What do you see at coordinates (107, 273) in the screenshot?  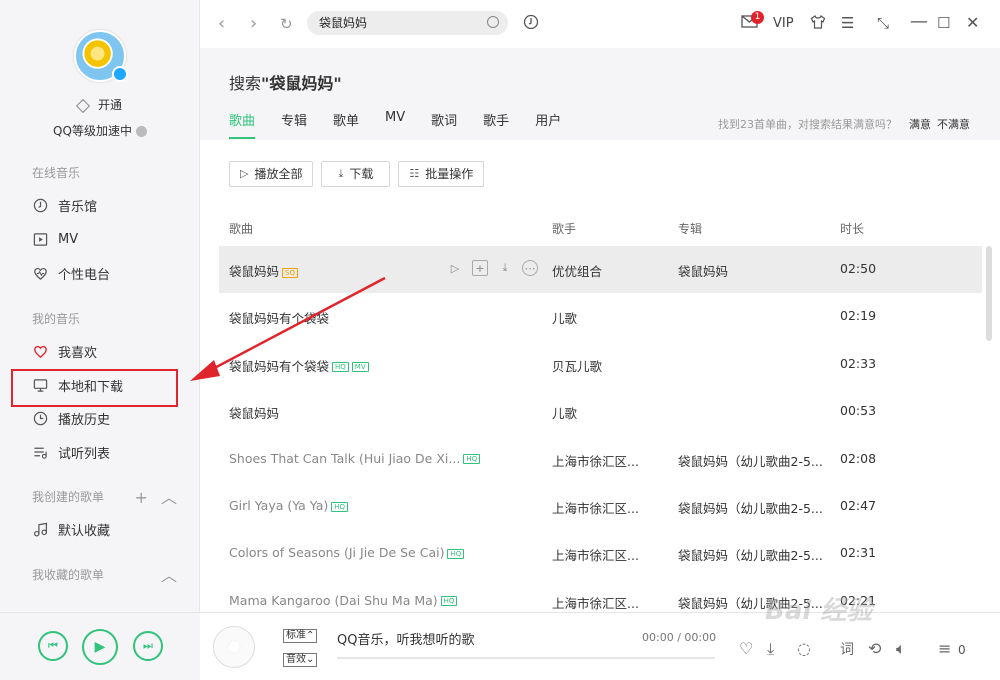 I see `sidebar-item-radio: 个性电台` at bounding box center [107, 273].